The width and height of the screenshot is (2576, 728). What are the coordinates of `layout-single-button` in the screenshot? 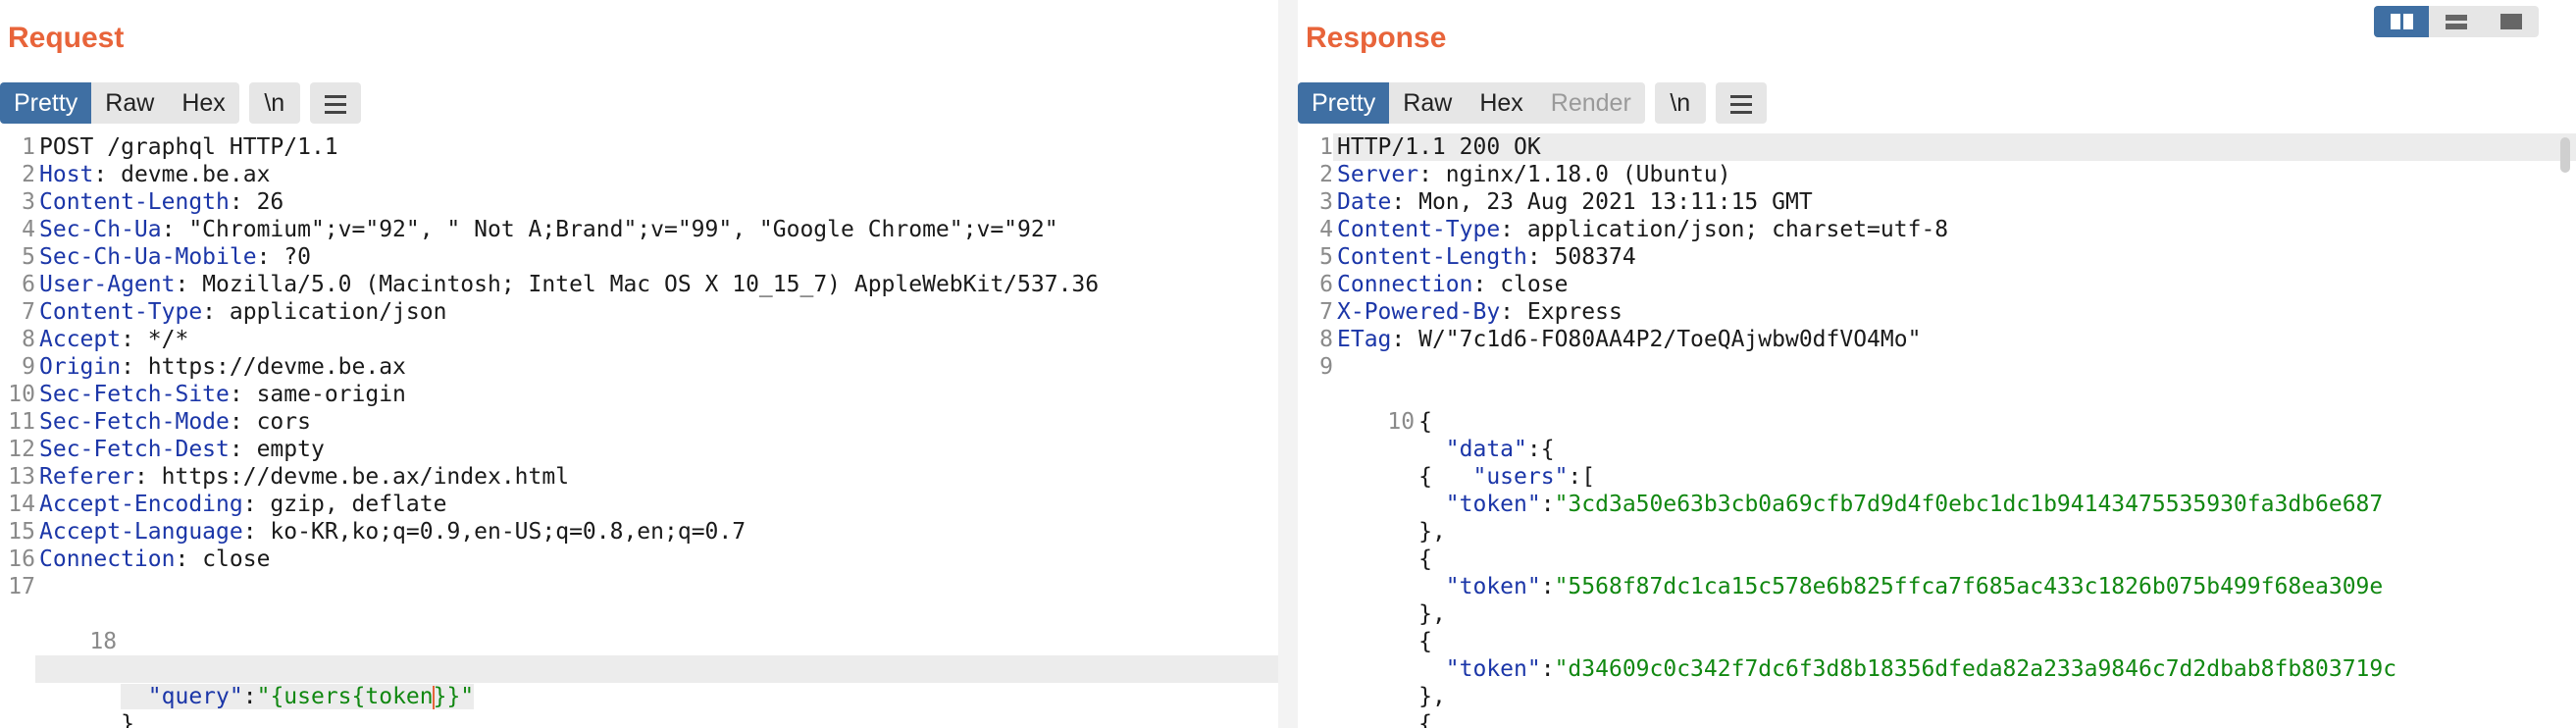 It's located at (2511, 21).